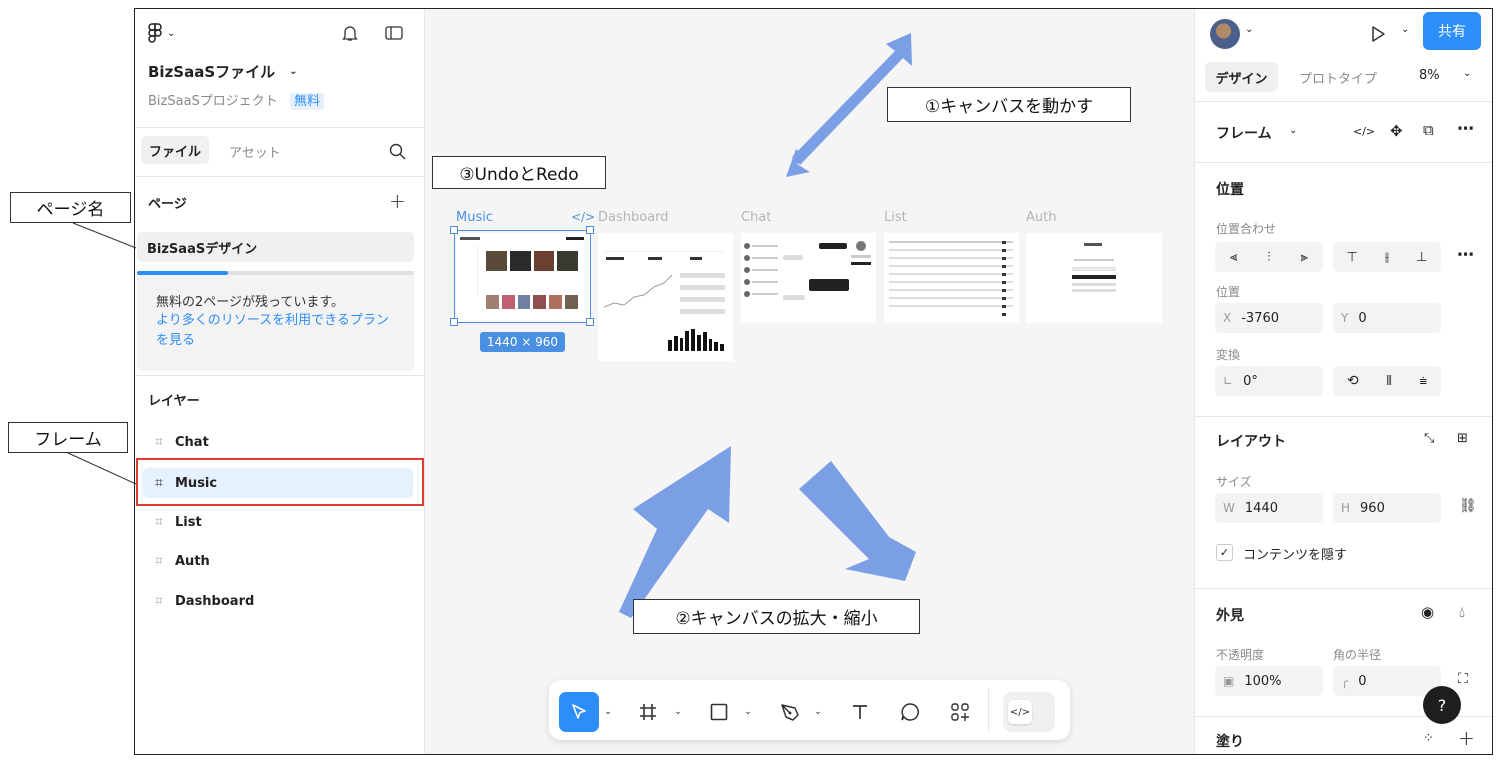  I want to click on layer-label: Auth, so click(192, 561).